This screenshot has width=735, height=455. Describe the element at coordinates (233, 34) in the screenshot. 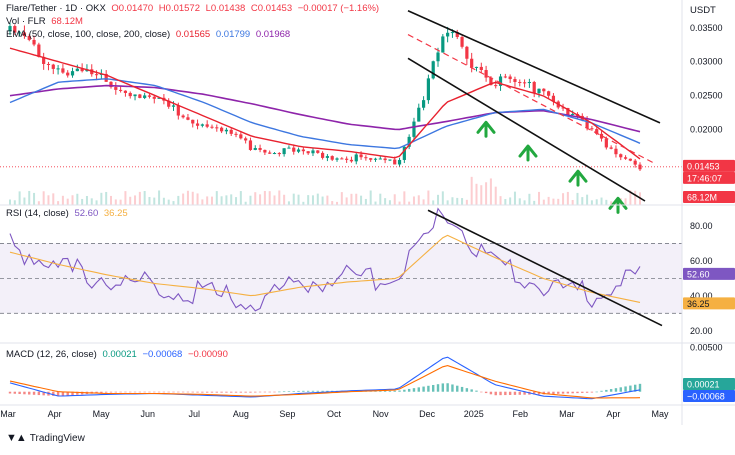

I see `ema100-value: 0.01799` at that location.